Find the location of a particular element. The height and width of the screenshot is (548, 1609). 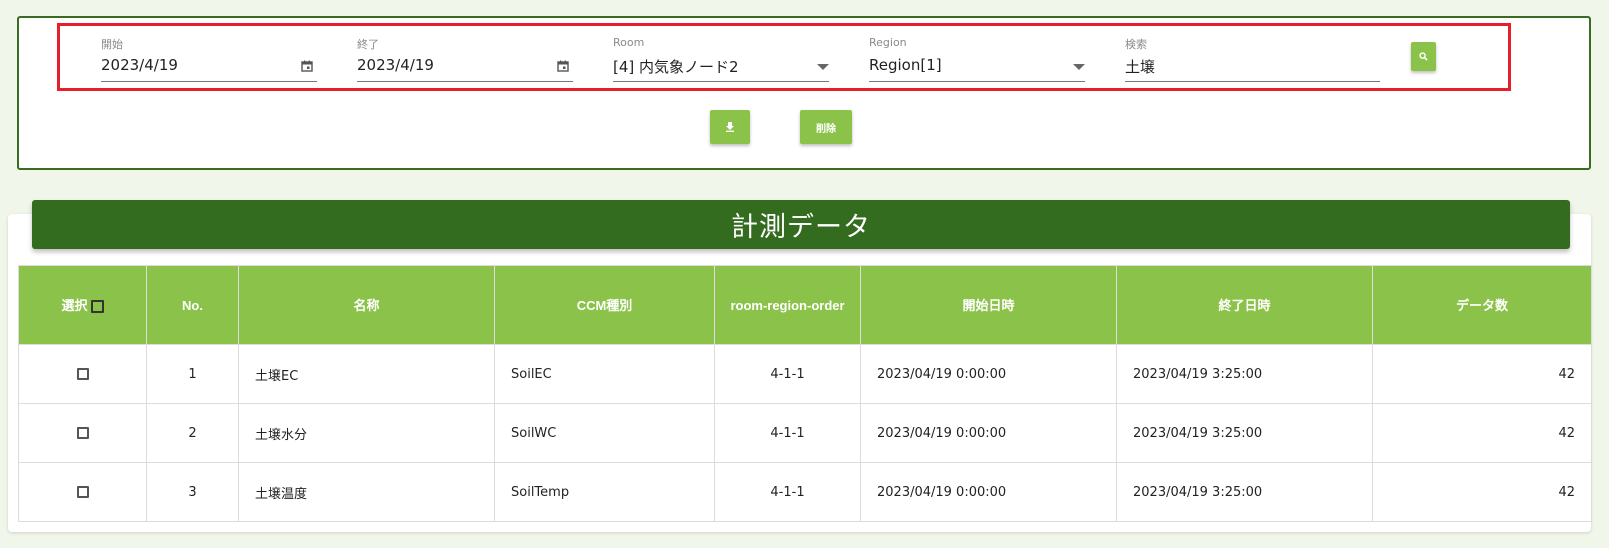

end-date-label: 終了 is located at coordinates (368, 44).